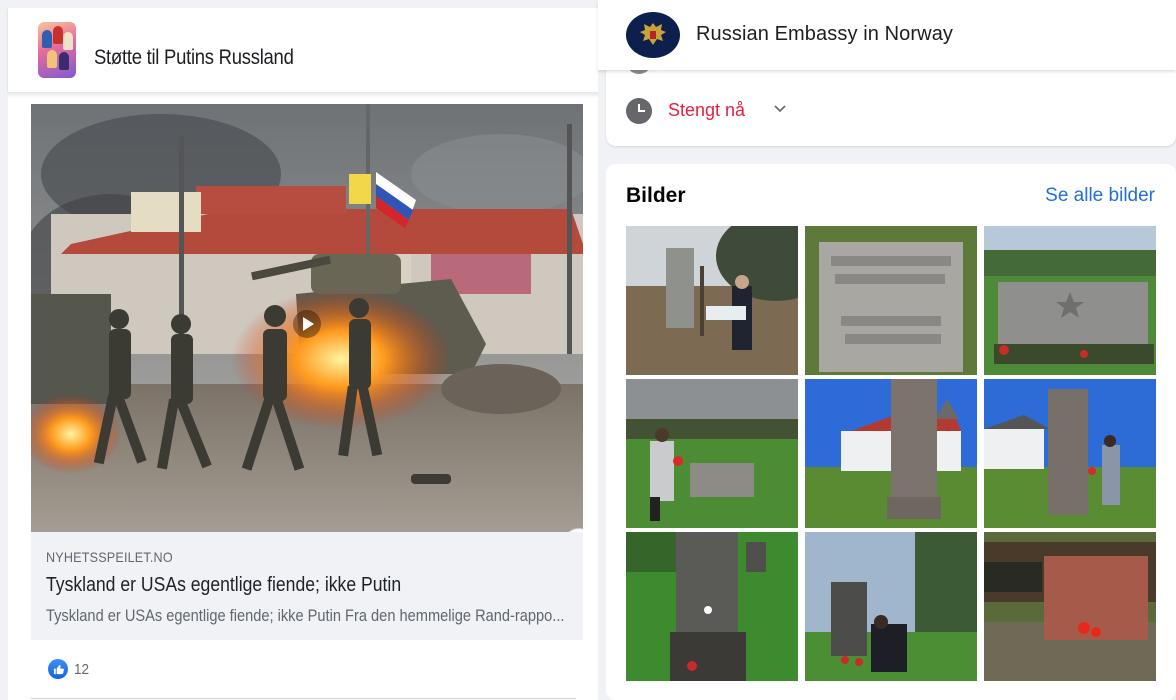 The image size is (1176, 700). Describe the element at coordinates (303, 698) in the screenshot. I see `post-divider` at that location.